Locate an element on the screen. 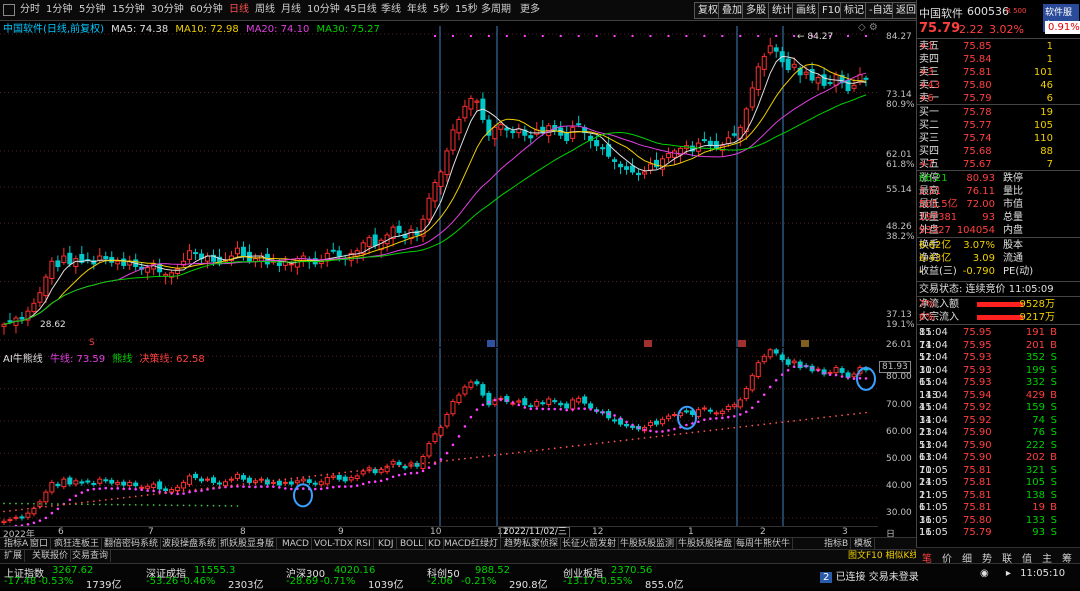  index-quote: 科创50988.52-2.06-0.21%290.8亿 is located at coordinates (496, 576).